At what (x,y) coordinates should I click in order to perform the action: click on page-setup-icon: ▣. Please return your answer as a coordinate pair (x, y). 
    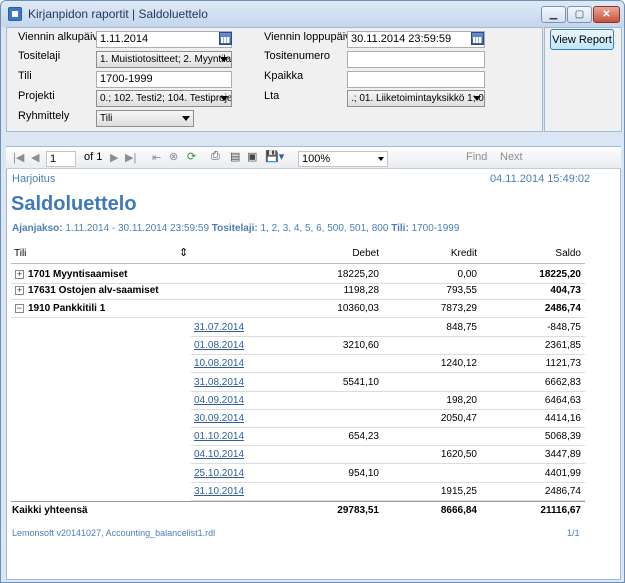
    Looking at the image, I should click on (252, 156).